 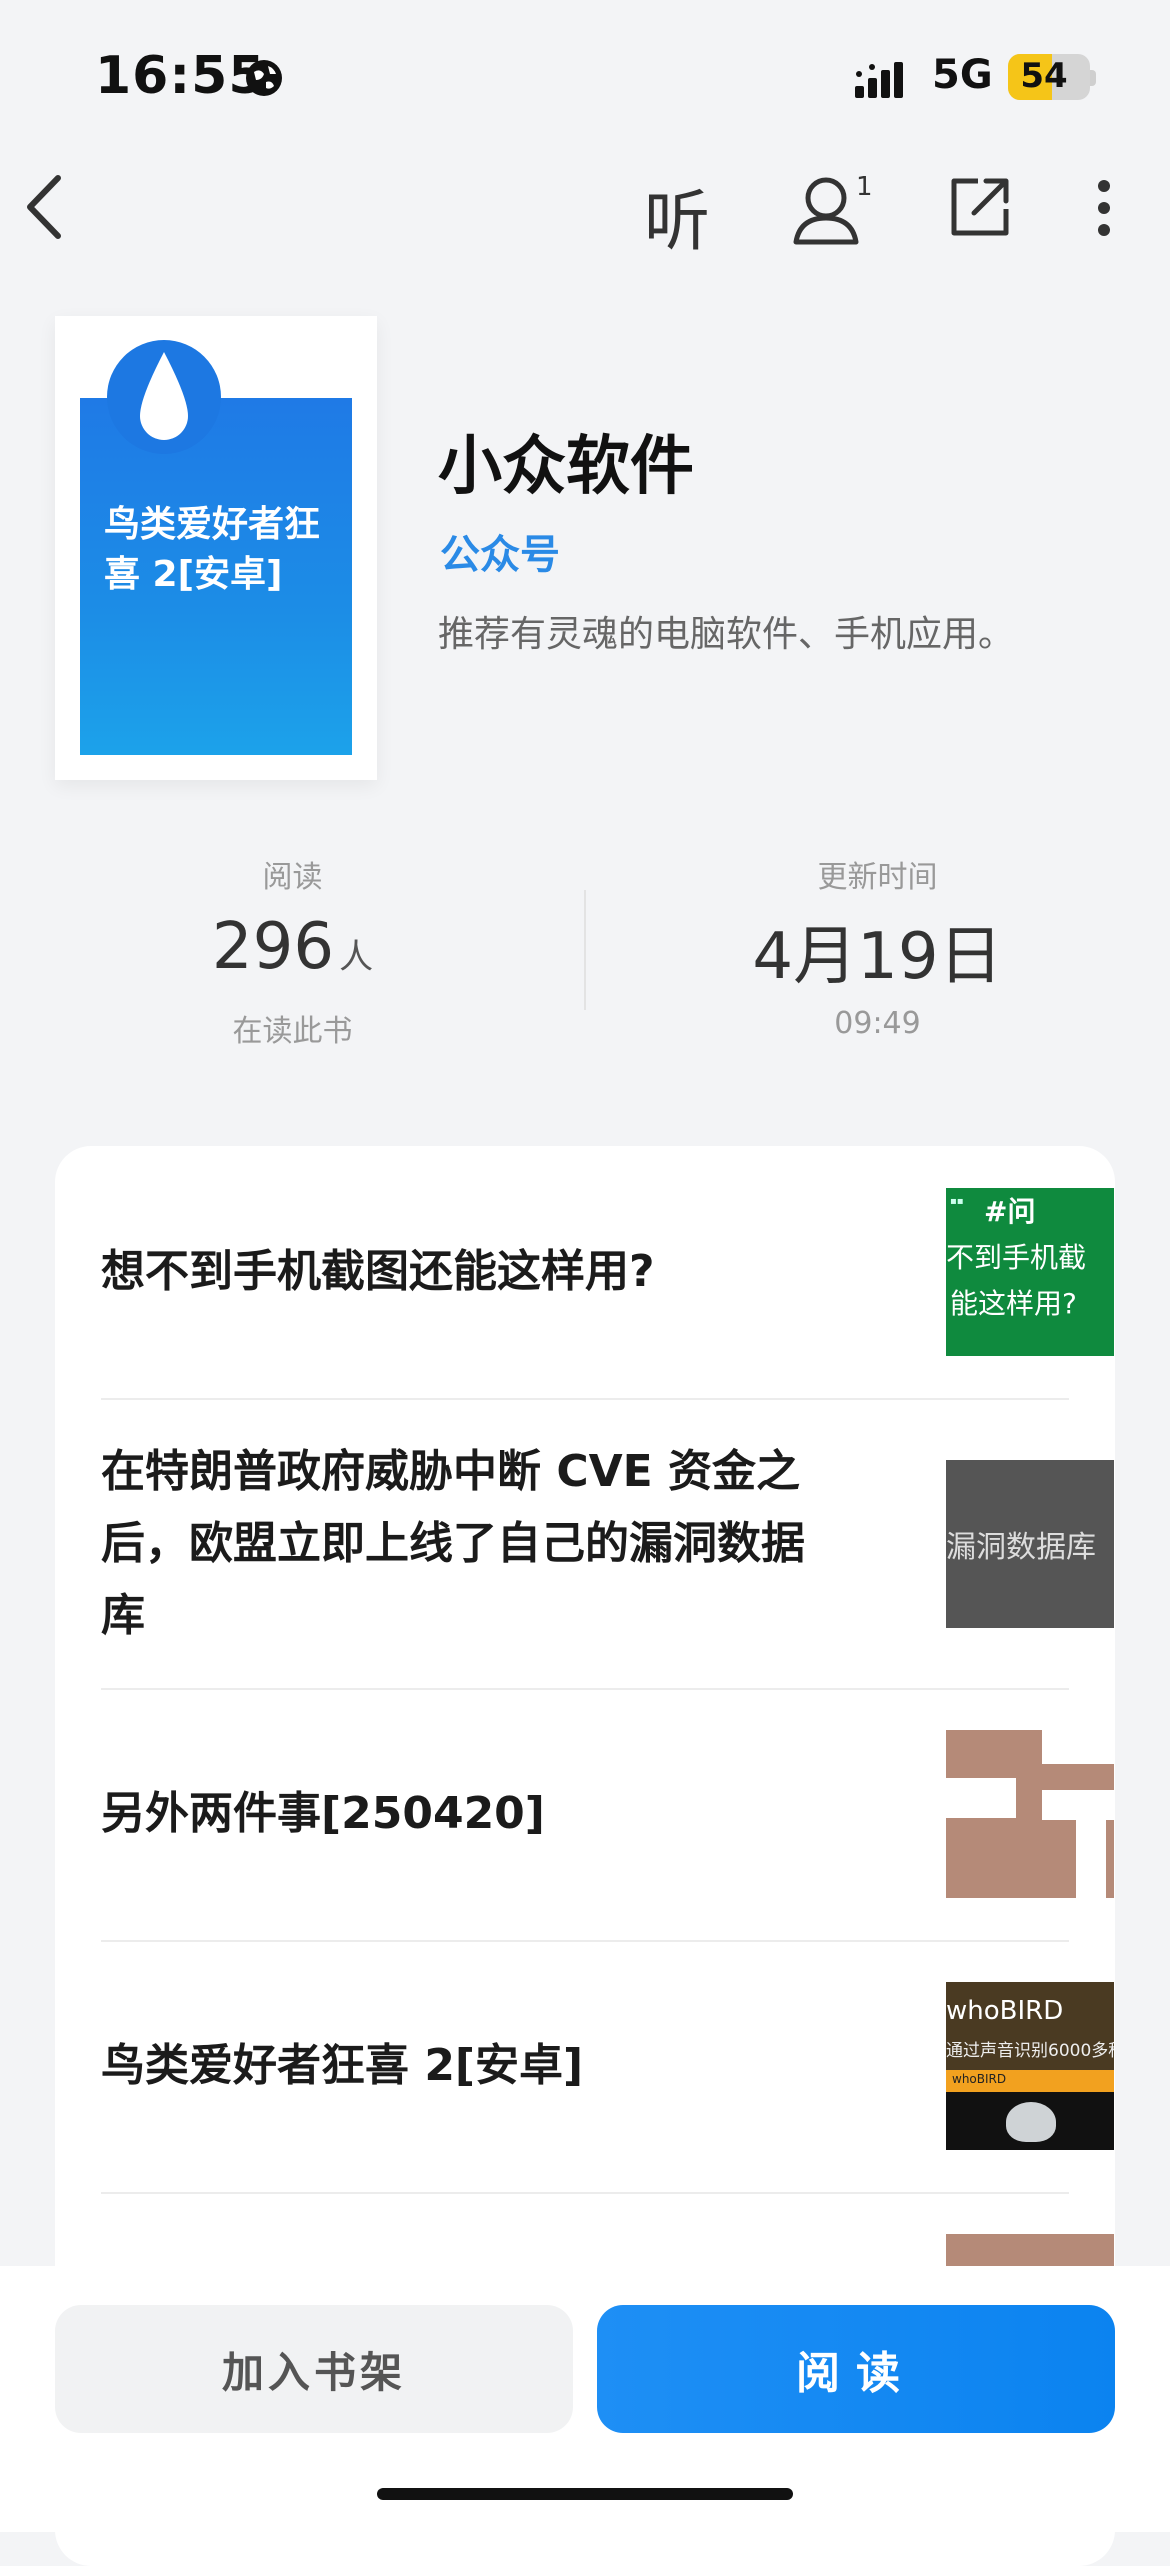 I want to click on article-thumbnail: ▪▪ #问 不到手机截 能这样用?, so click(x=1030, y=1272).